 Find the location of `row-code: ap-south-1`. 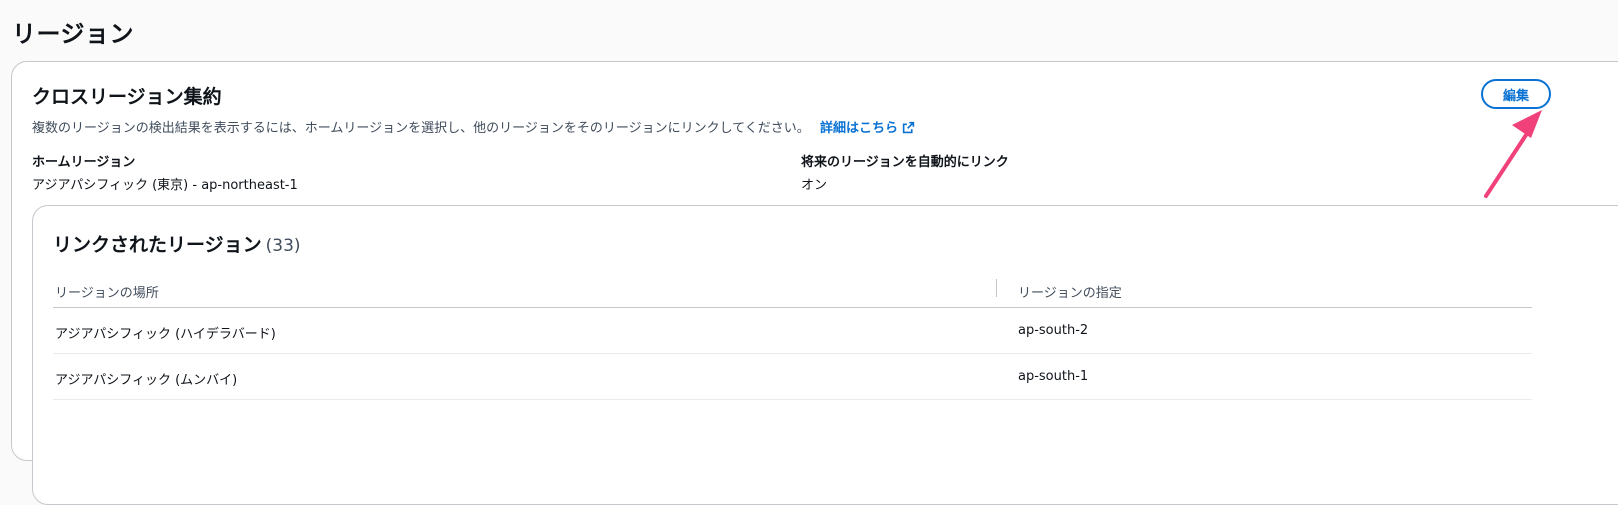

row-code: ap-south-1 is located at coordinates (1053, 376).